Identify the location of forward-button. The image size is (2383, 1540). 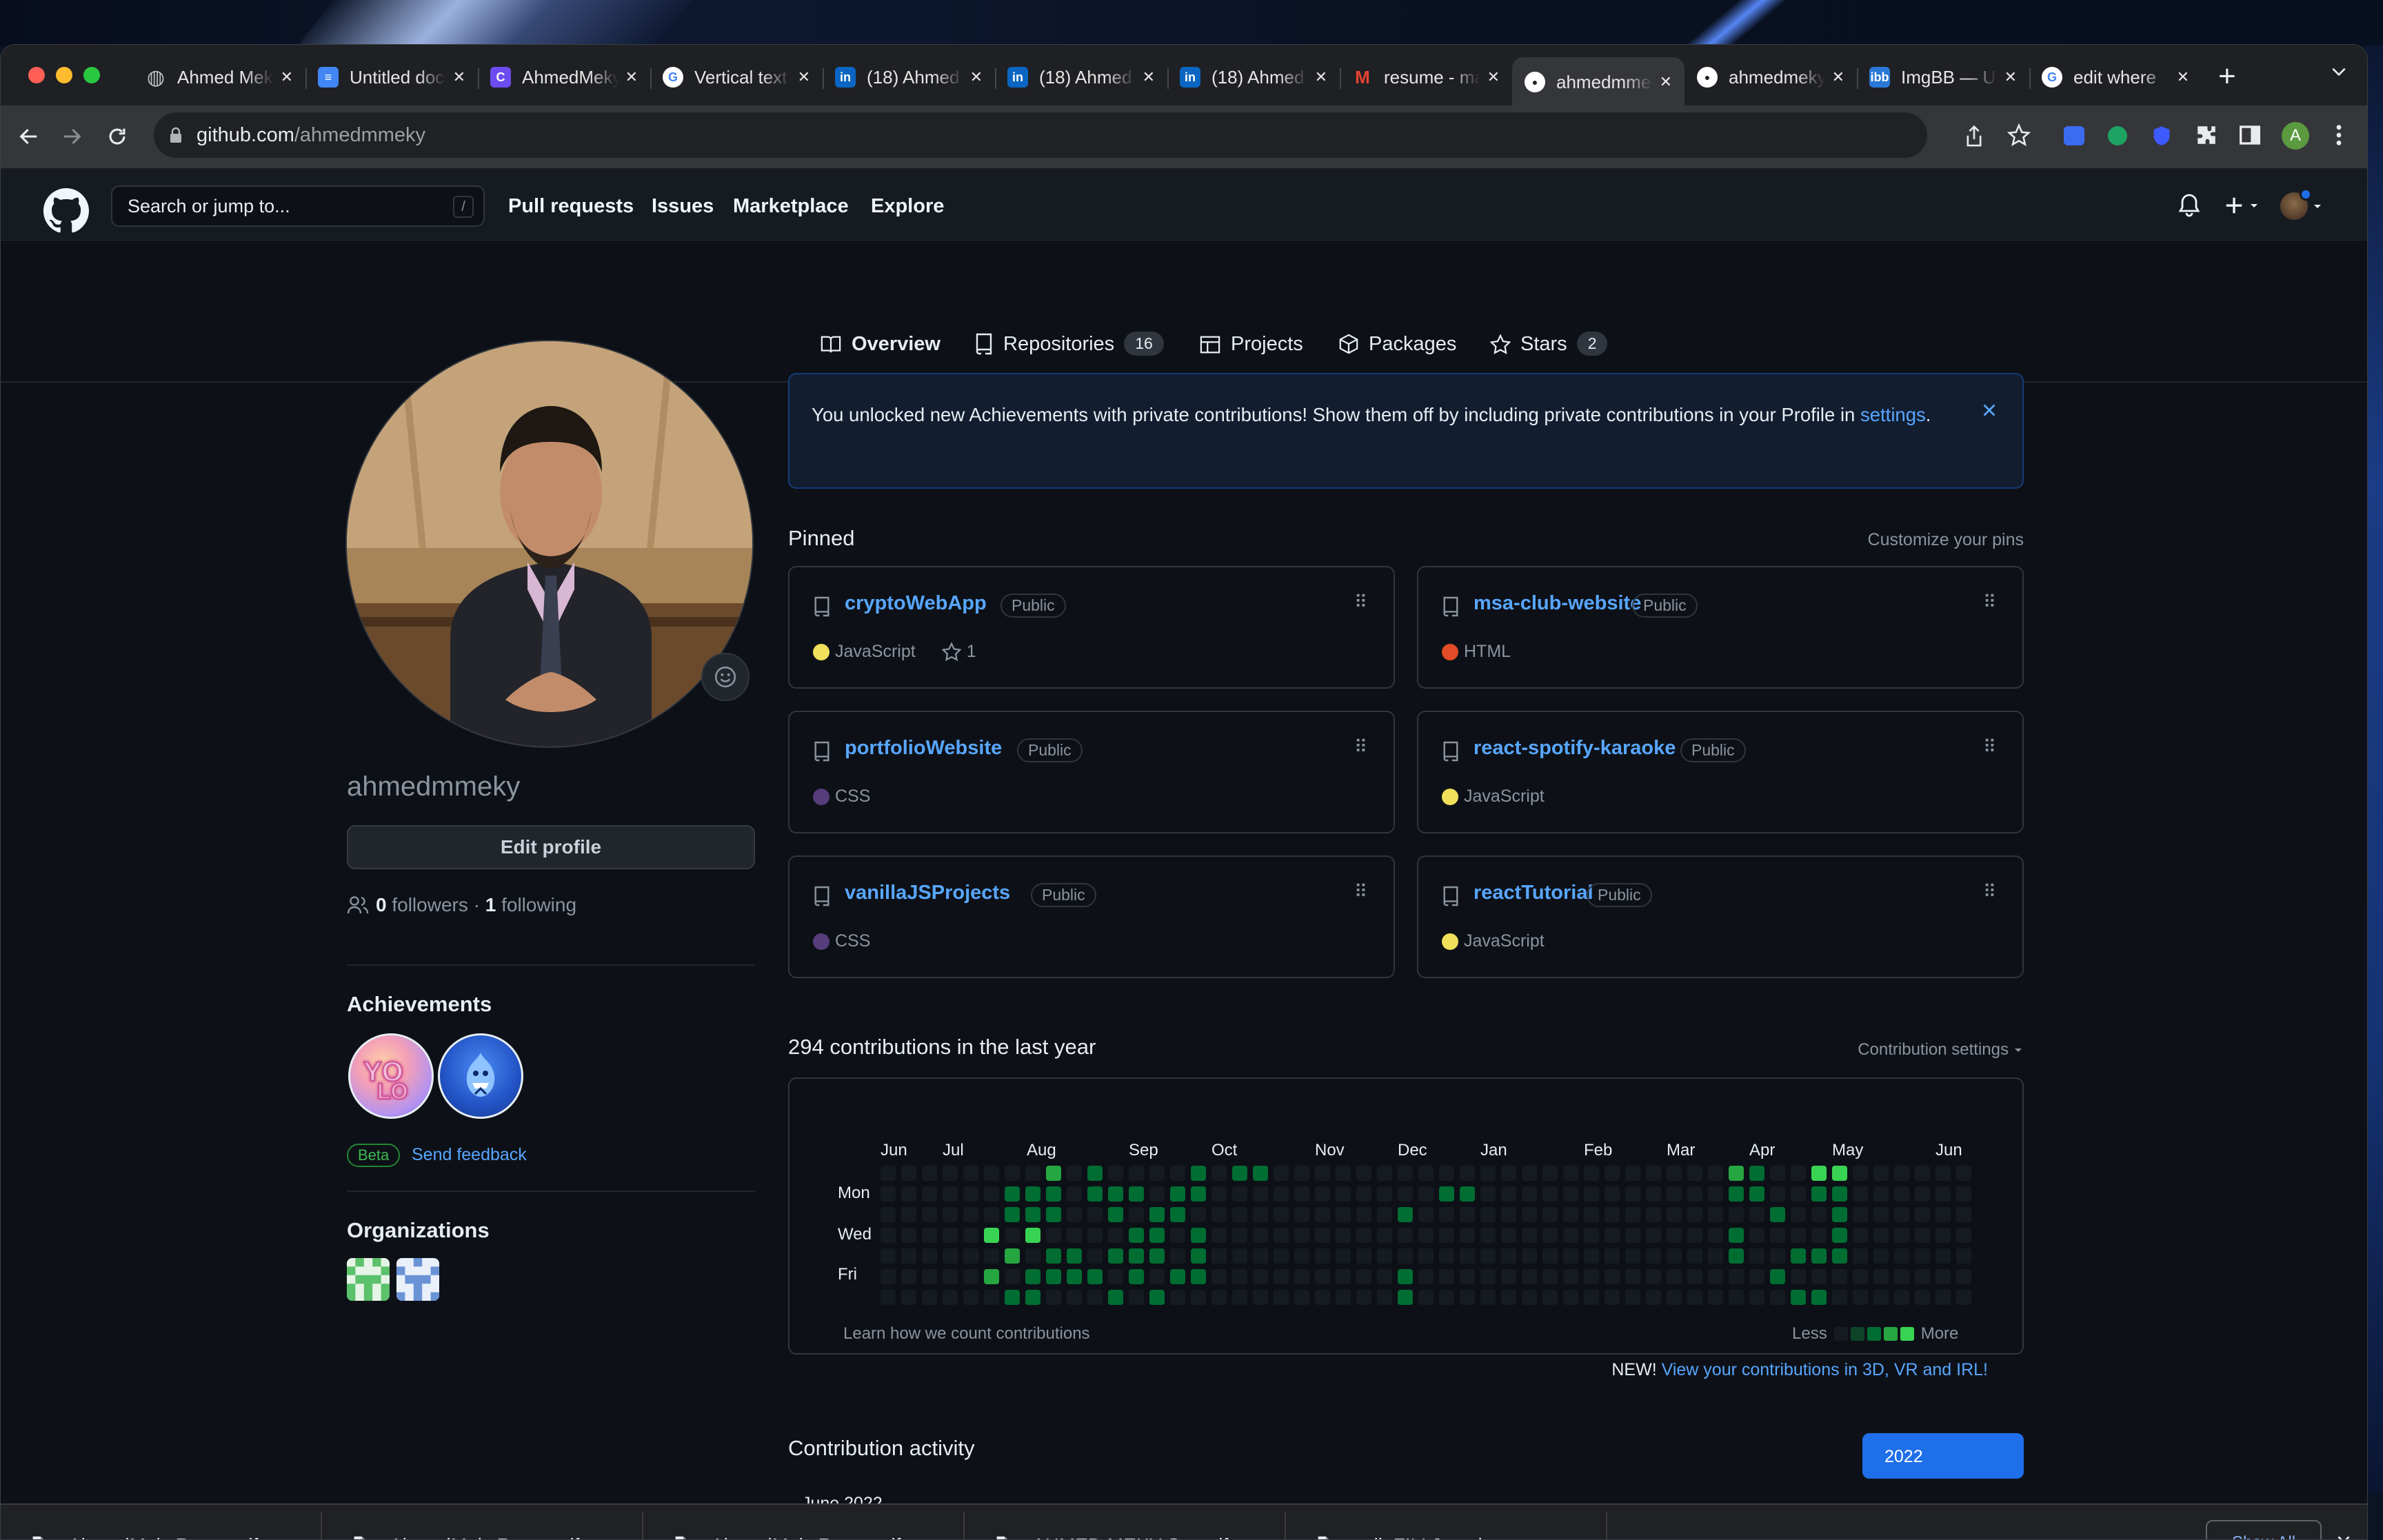
(71, 137).